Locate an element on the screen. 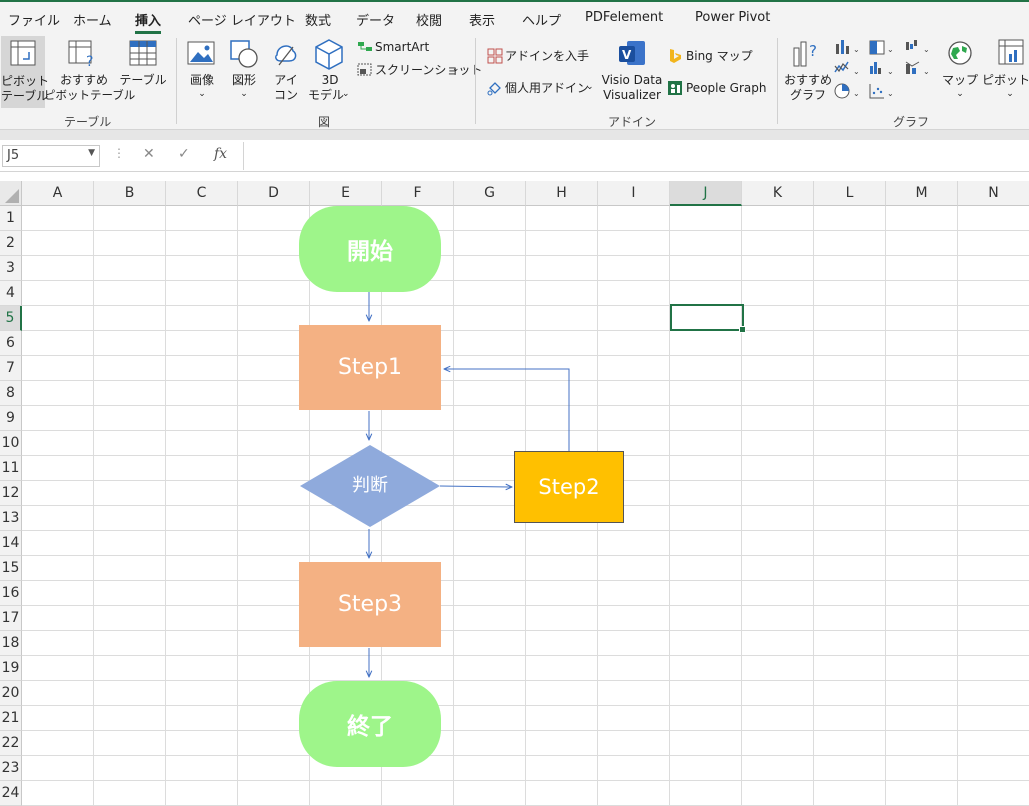  row-header-10: 10 is located at coordinates (11, 443).